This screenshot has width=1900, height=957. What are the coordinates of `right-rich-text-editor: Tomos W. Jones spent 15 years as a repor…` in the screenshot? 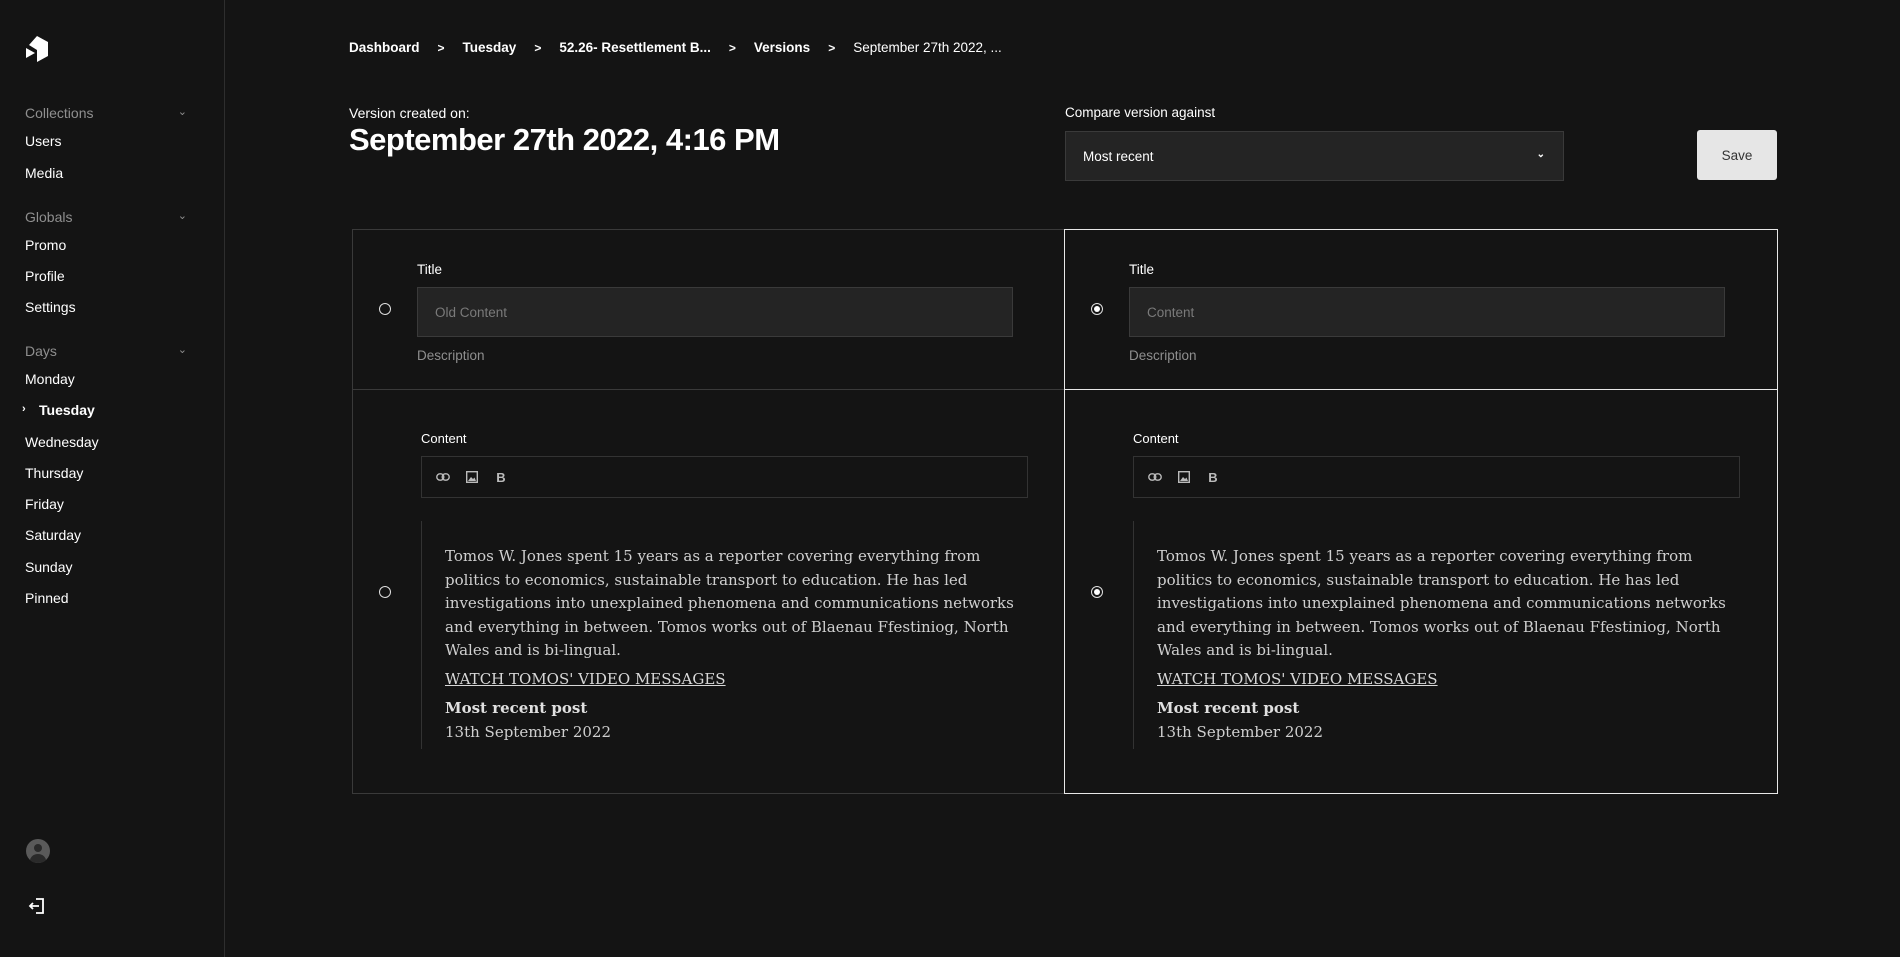 It's located at (1436, 635).